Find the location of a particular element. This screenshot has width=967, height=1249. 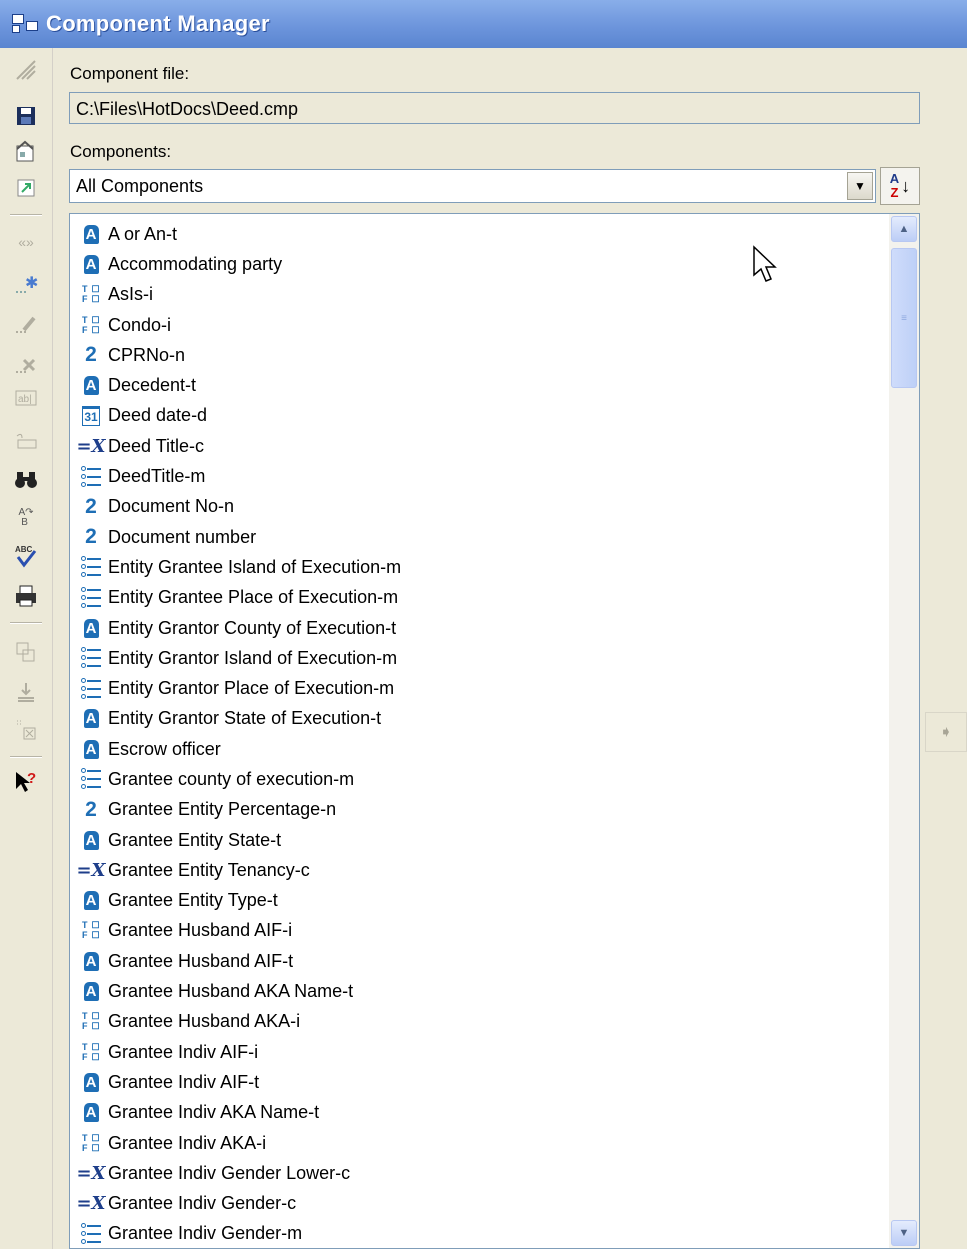

component-file-label: Component file: is located at coordinates (130, 73).